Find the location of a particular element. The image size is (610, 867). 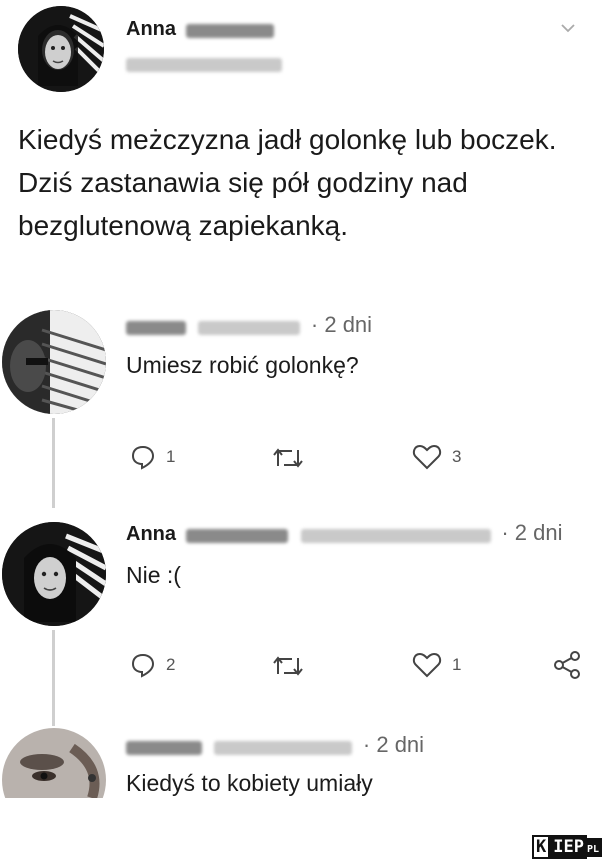

reply2-retweet-button is located at coordinates (288, 666).